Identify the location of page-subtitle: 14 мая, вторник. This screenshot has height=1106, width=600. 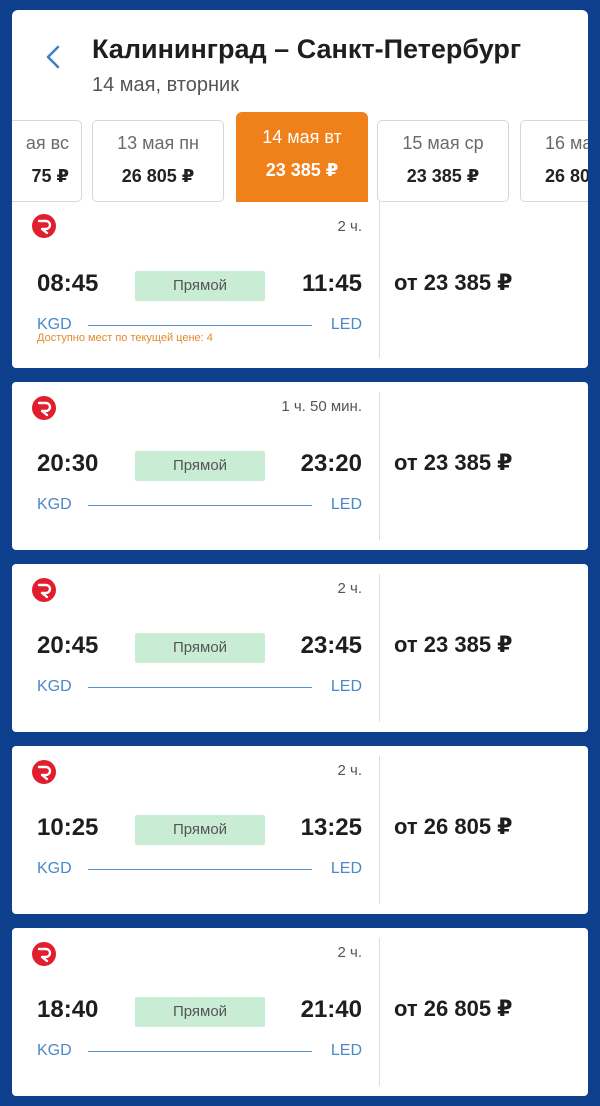
(165, 85).